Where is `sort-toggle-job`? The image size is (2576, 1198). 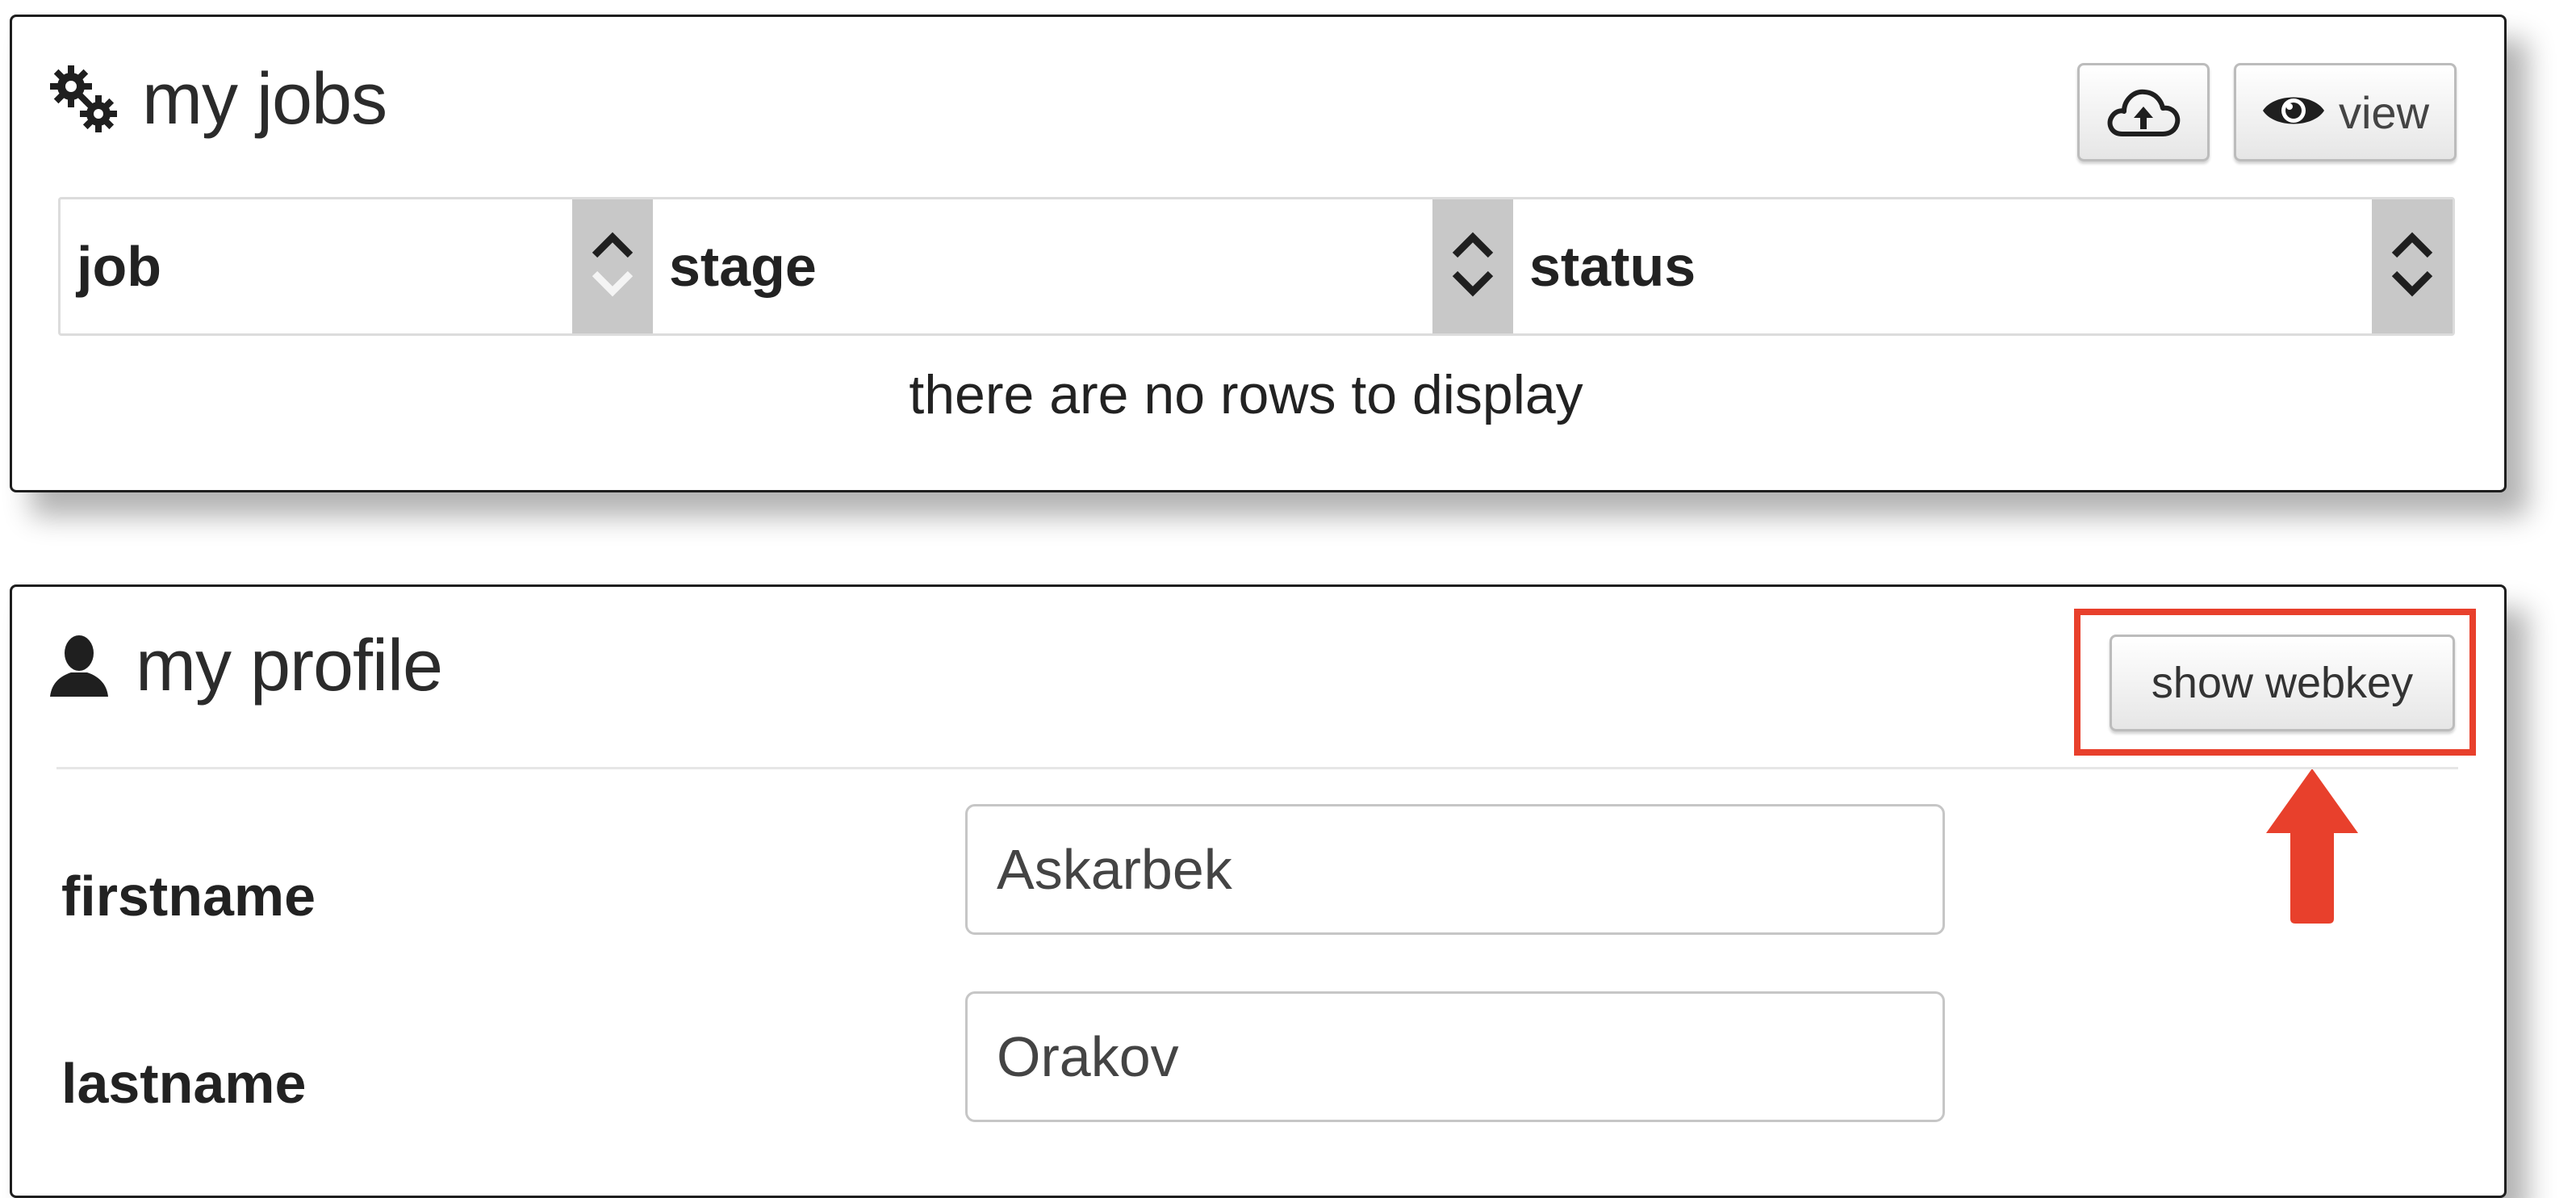 sort-toggle-job is located at coordinates (612, 266).